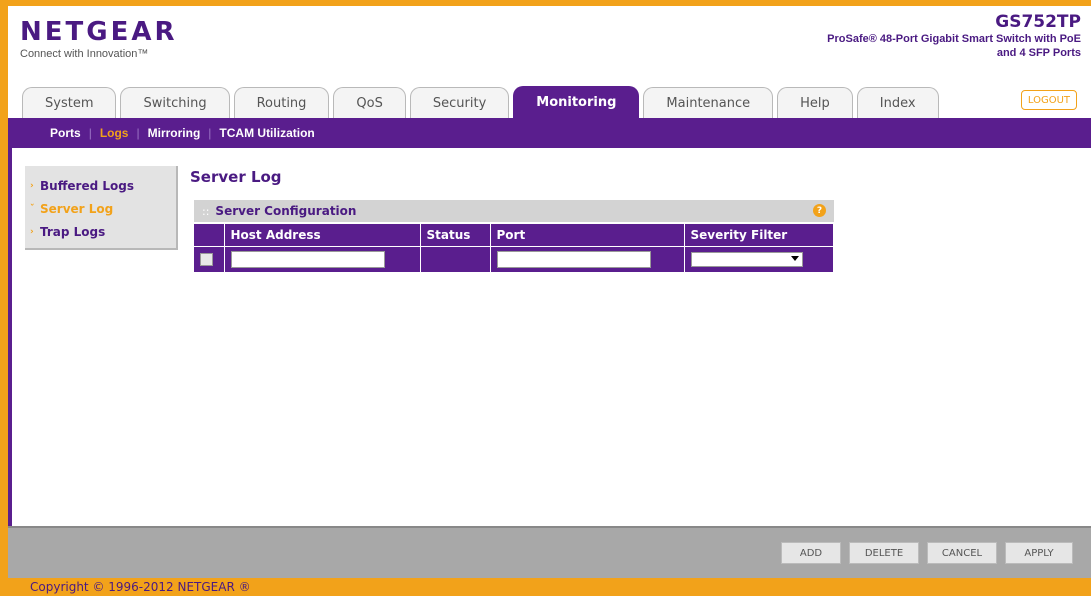 This screenshot has width=1091, height=596. Describe the element at coordinates (286, 211) in the screenshot. I see `section-title: Server Configuration` at that location.